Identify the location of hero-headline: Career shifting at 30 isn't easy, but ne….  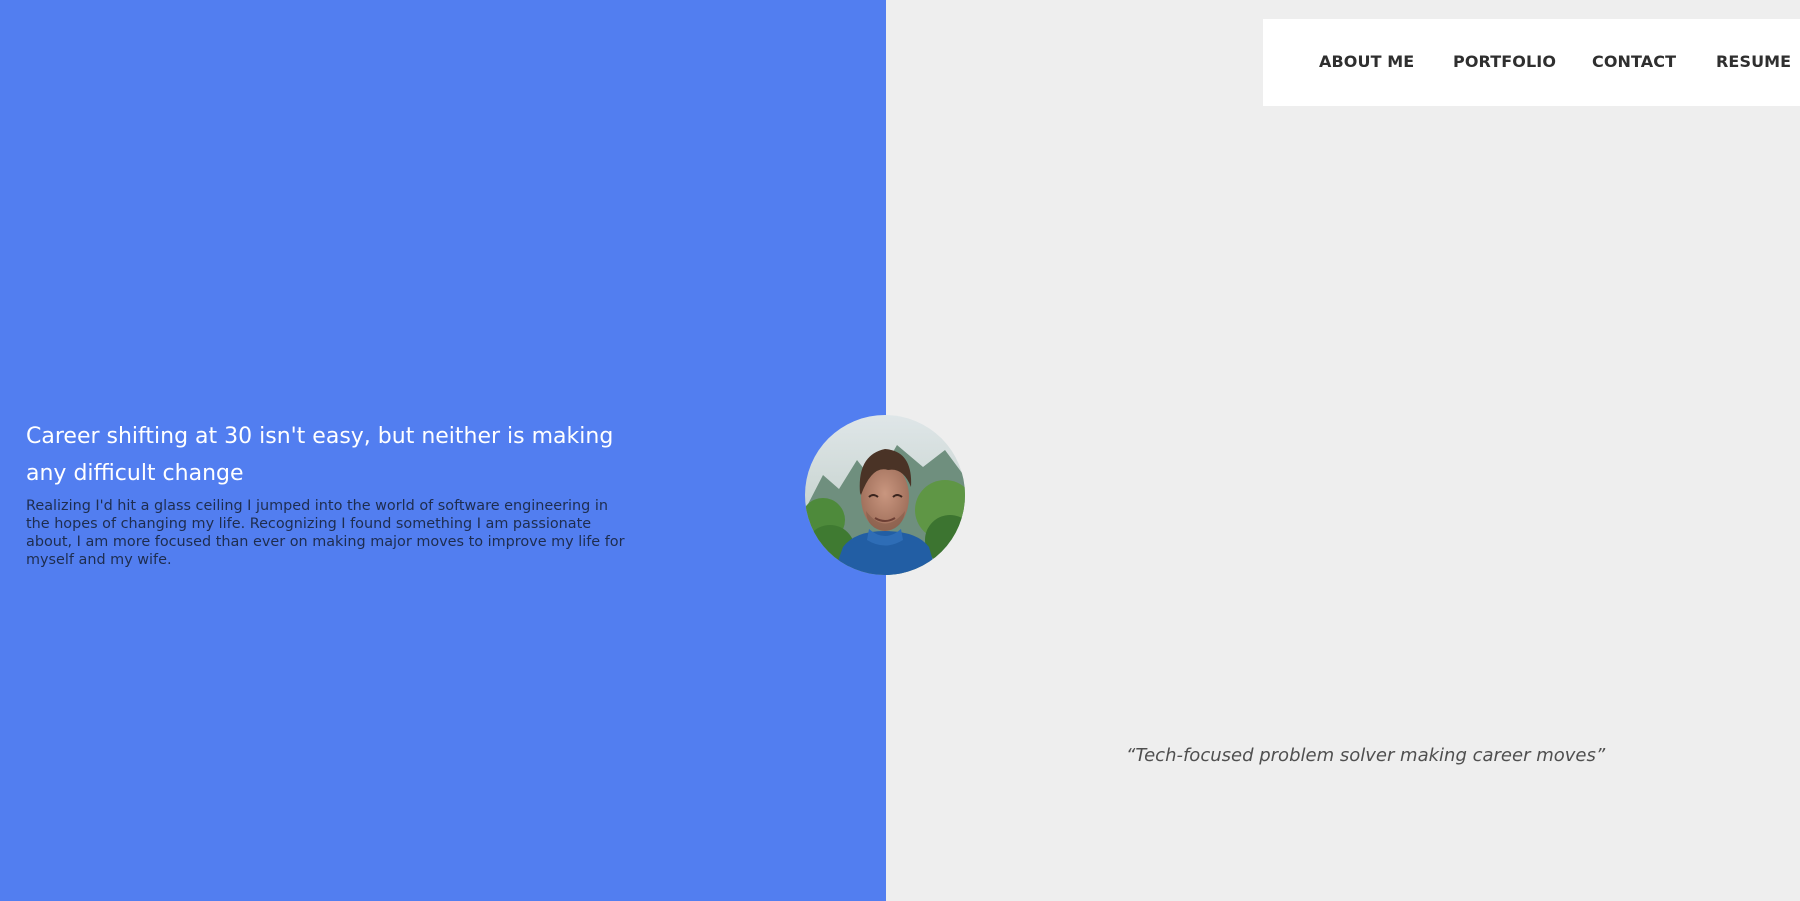
(320, 455).